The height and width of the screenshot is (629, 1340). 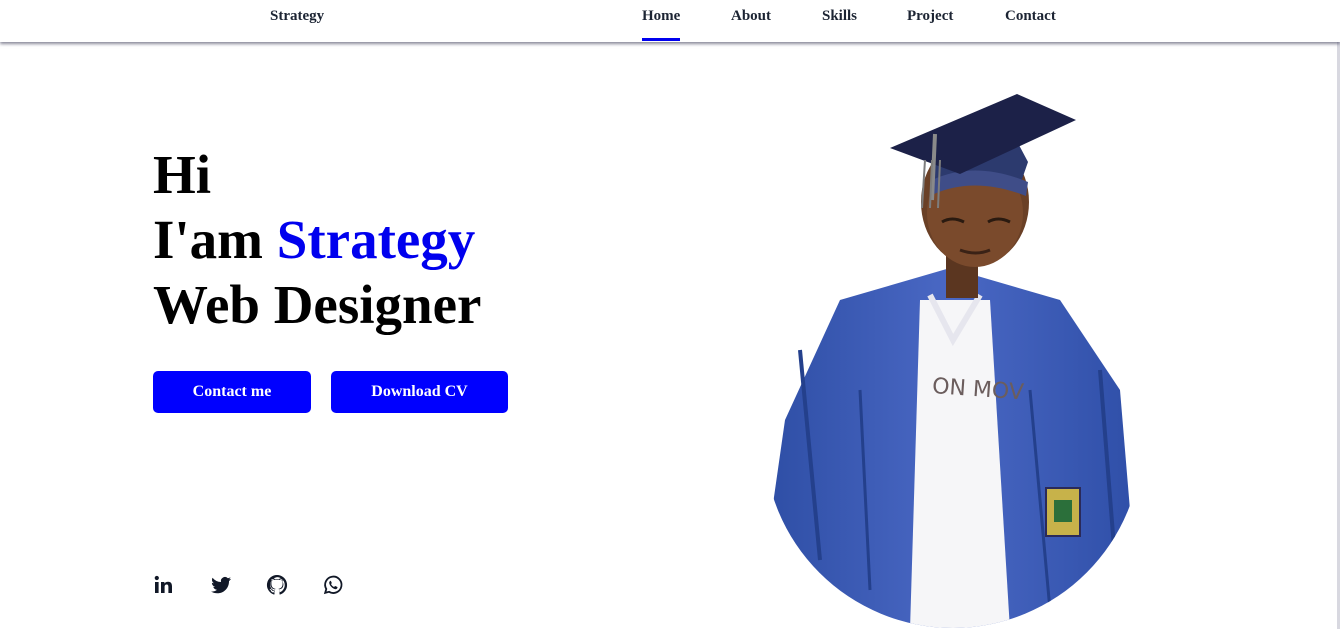 I want to click on contact-me-button: Contact me, so click(x=232, y=392).